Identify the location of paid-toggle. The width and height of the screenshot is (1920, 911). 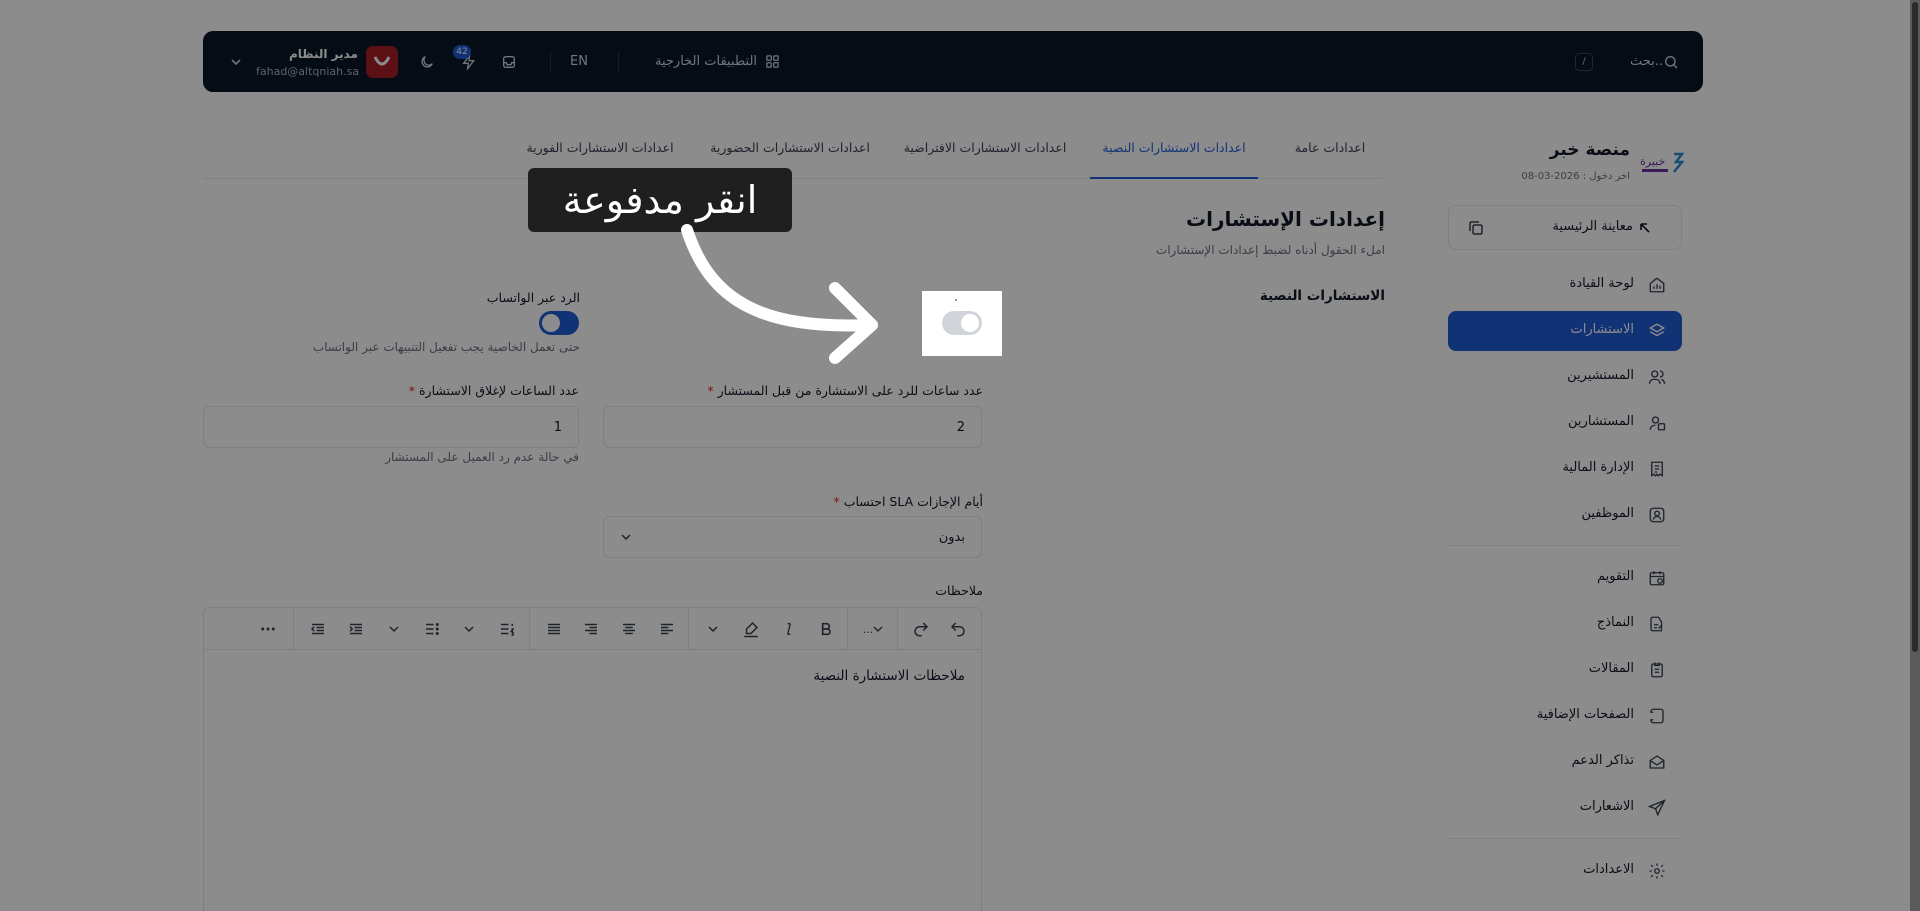
(962, 323).